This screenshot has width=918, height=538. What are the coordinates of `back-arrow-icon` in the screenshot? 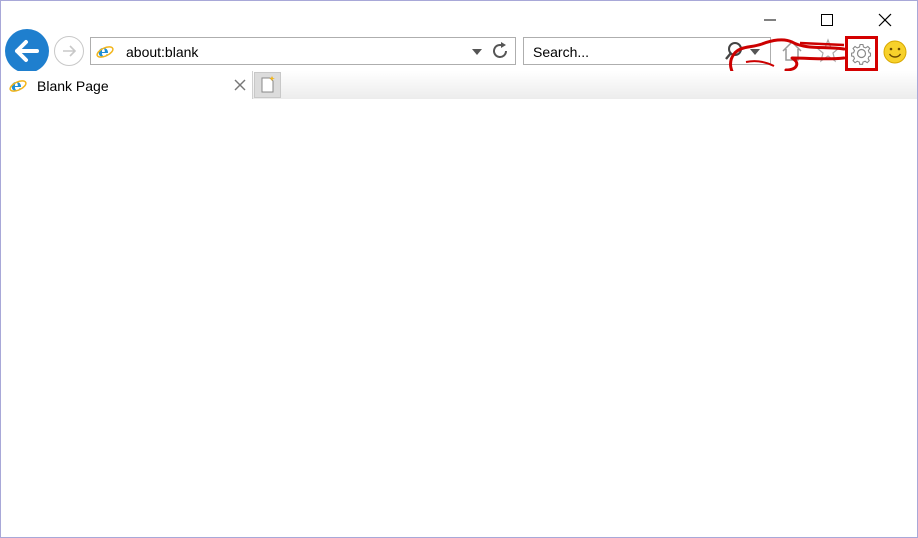 It's located at (27, 51).